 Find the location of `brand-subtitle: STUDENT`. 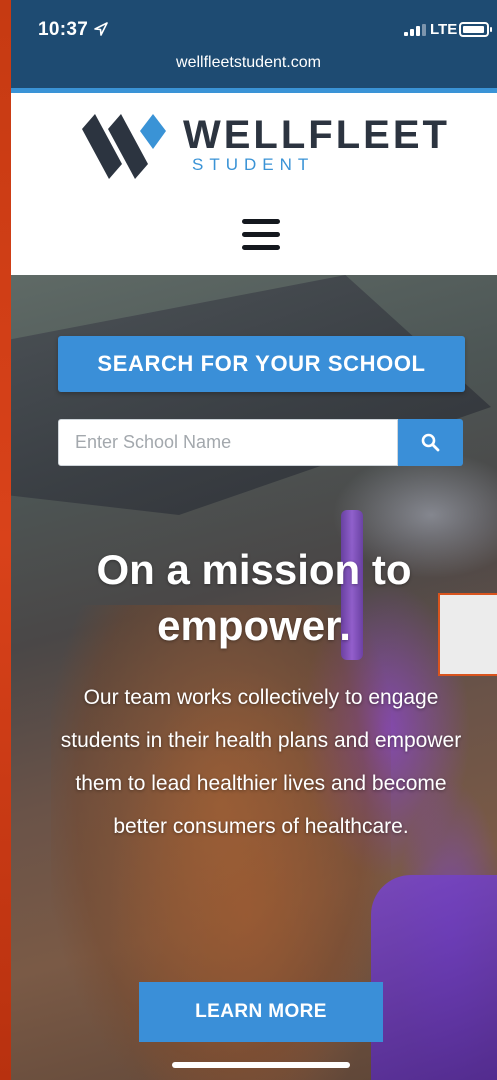

brand-subtitle: STUDENT is located at coordinates (253, 164).